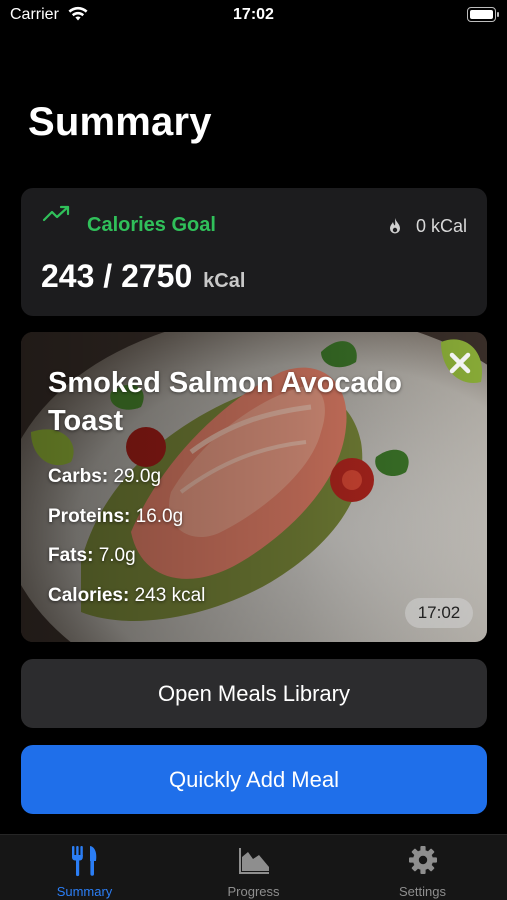 The width and height of the screenshot is (507, 900). What do you see at coordinates (225, 402) in the screenshot?
I see `meal-title: Smoked Salmon Avocado Toast` at bounding box center [225, 402].